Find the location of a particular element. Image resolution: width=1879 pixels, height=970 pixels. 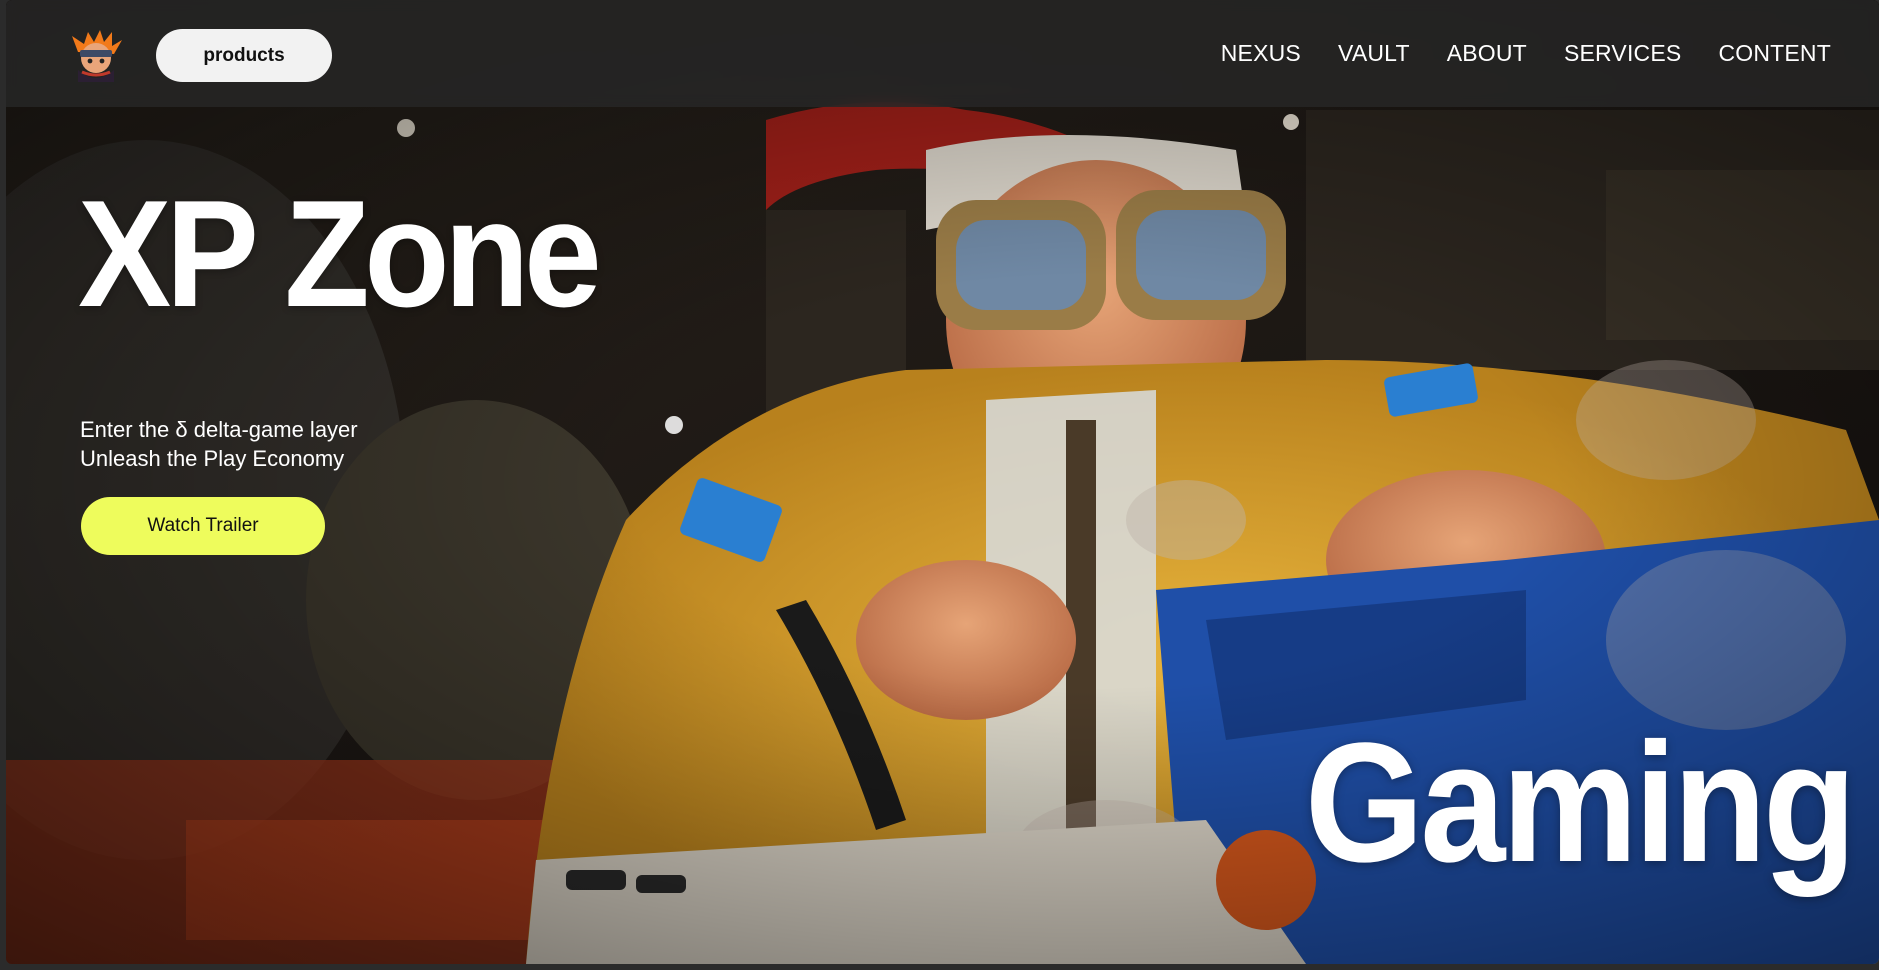

main-nav: NEXUS VAULT ABOUT SERVICES CONTENT is located at coordinates (1526, 53).